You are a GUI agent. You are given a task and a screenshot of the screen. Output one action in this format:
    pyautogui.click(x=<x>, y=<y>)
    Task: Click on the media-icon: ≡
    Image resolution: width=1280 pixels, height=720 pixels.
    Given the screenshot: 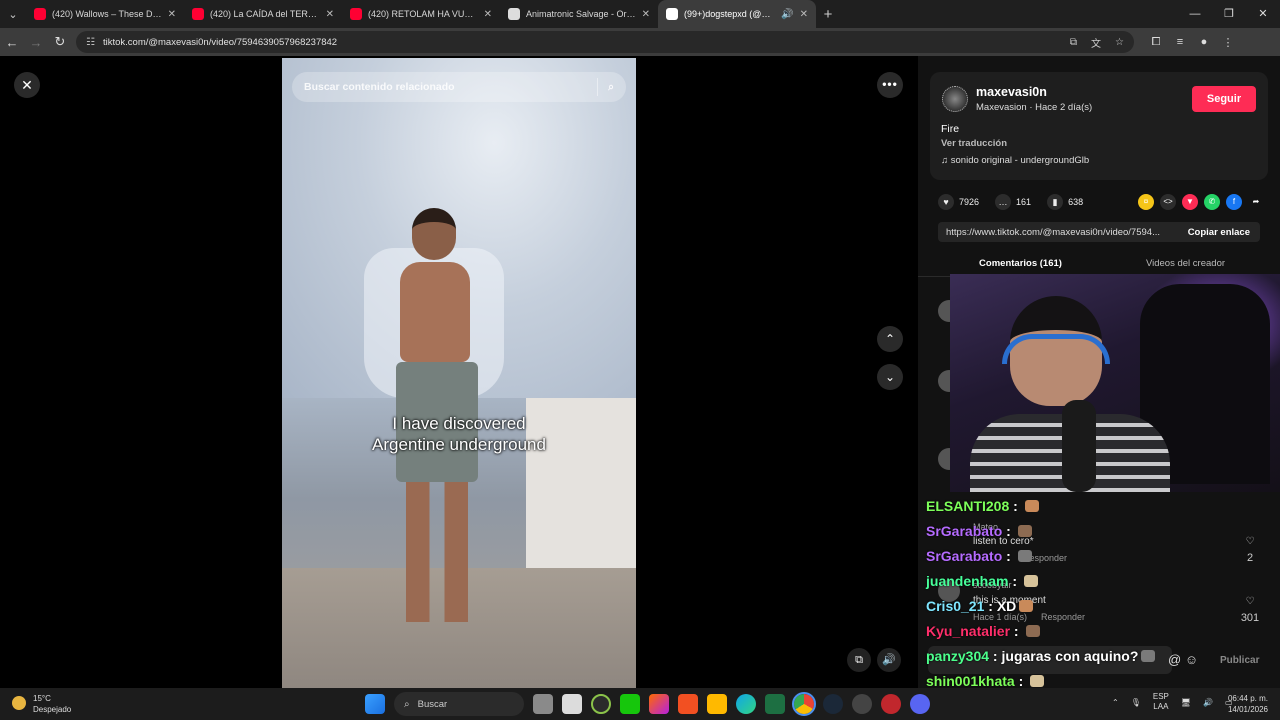 What is the action you would take?
    pyautogui.click(x=1180, y=42)
    